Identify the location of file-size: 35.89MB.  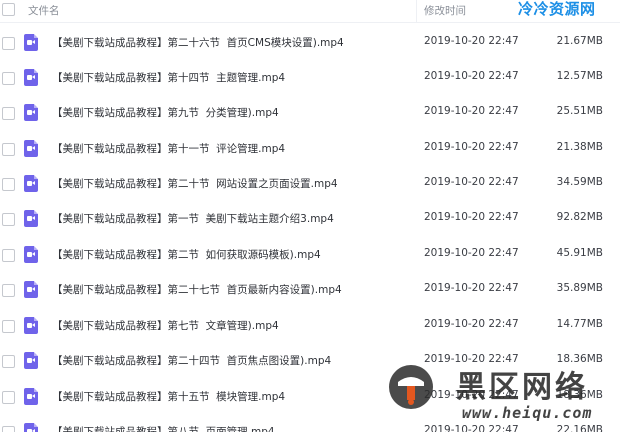
(579, 288).